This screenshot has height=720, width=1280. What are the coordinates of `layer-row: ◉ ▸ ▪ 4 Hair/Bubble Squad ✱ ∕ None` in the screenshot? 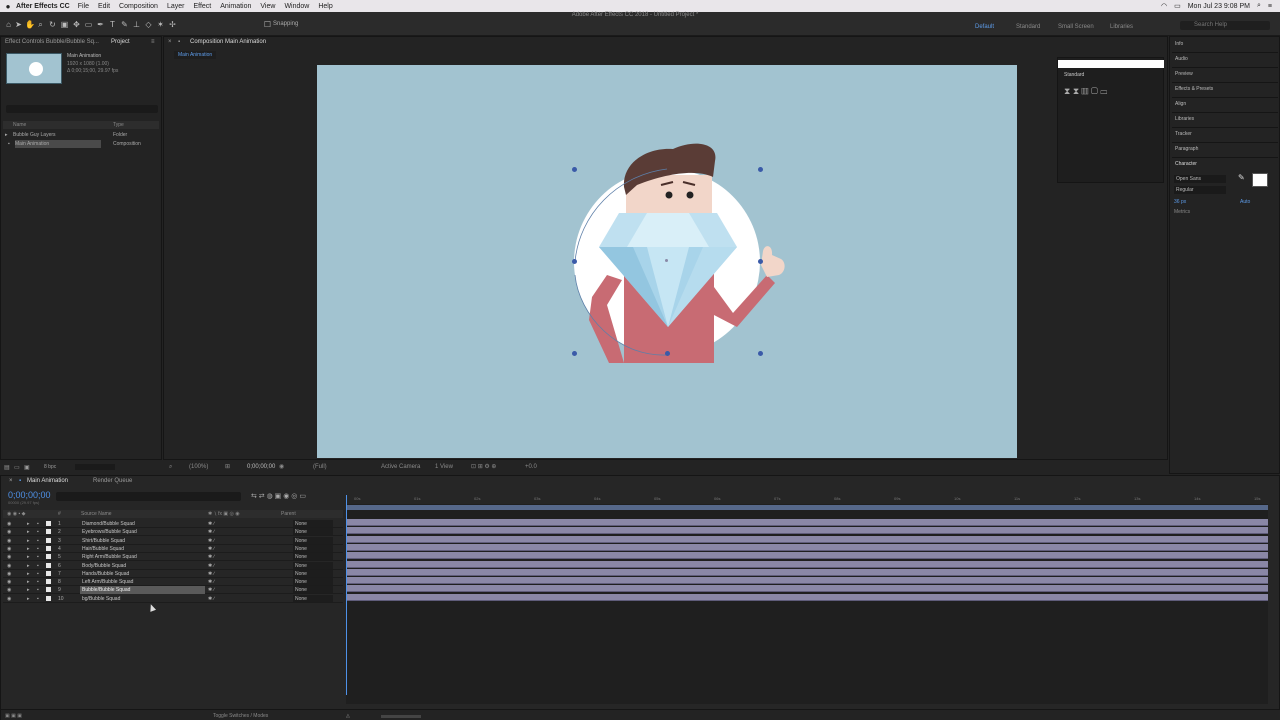 It's located at (173, 548).